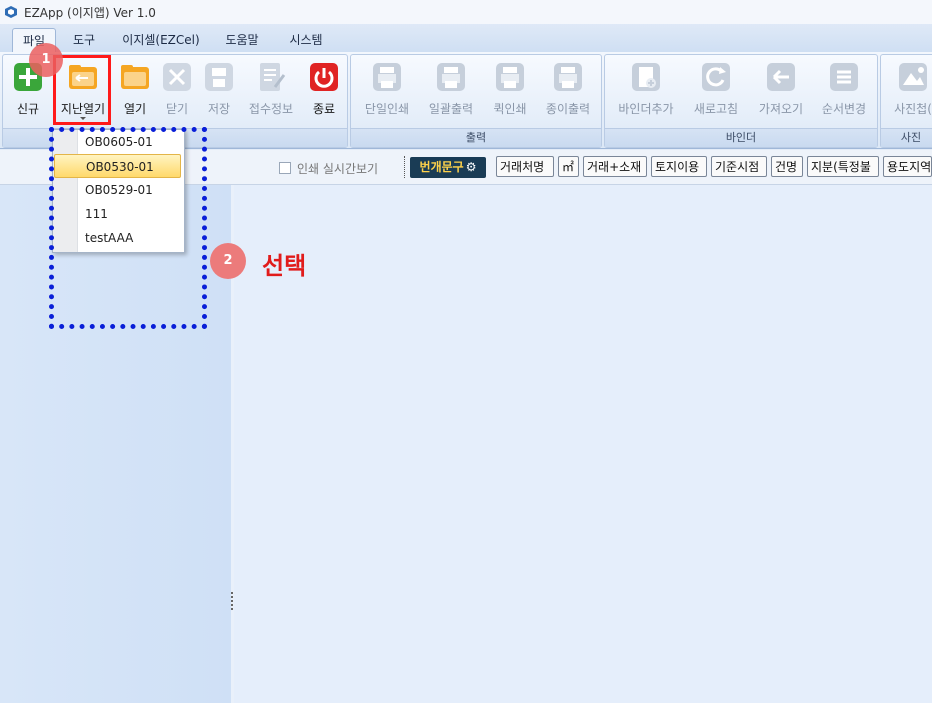 This screenshot has width=932, height=703. Describe the element at coordinates (615, 166) in the screenshot. I see `chip-deal-location: 거래+소재` at that location.